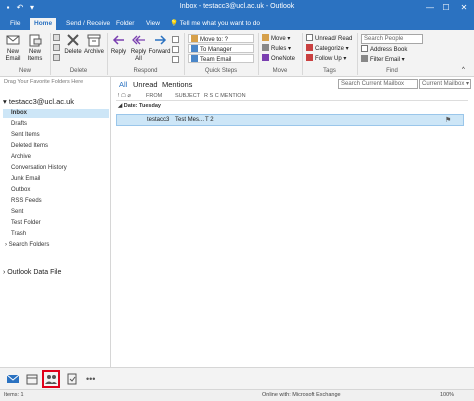  What do you see at coordinates (17, 212) in the screenshot?
I see `folder-sent: Sent` at bounding box center [17, 212].